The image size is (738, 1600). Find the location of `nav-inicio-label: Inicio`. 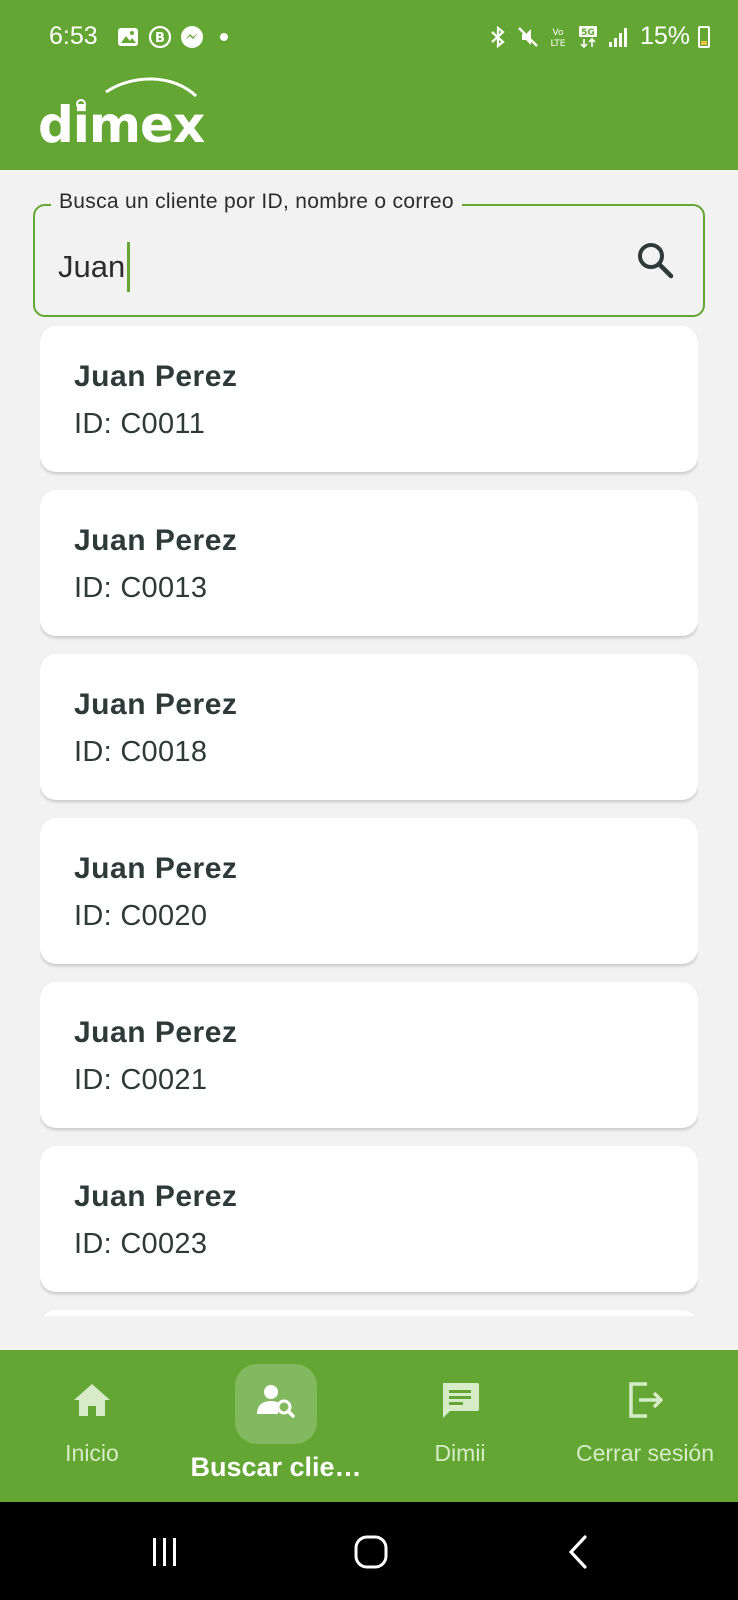

nav-inicio-label: Inicio is located at coordinates (92, 1453).